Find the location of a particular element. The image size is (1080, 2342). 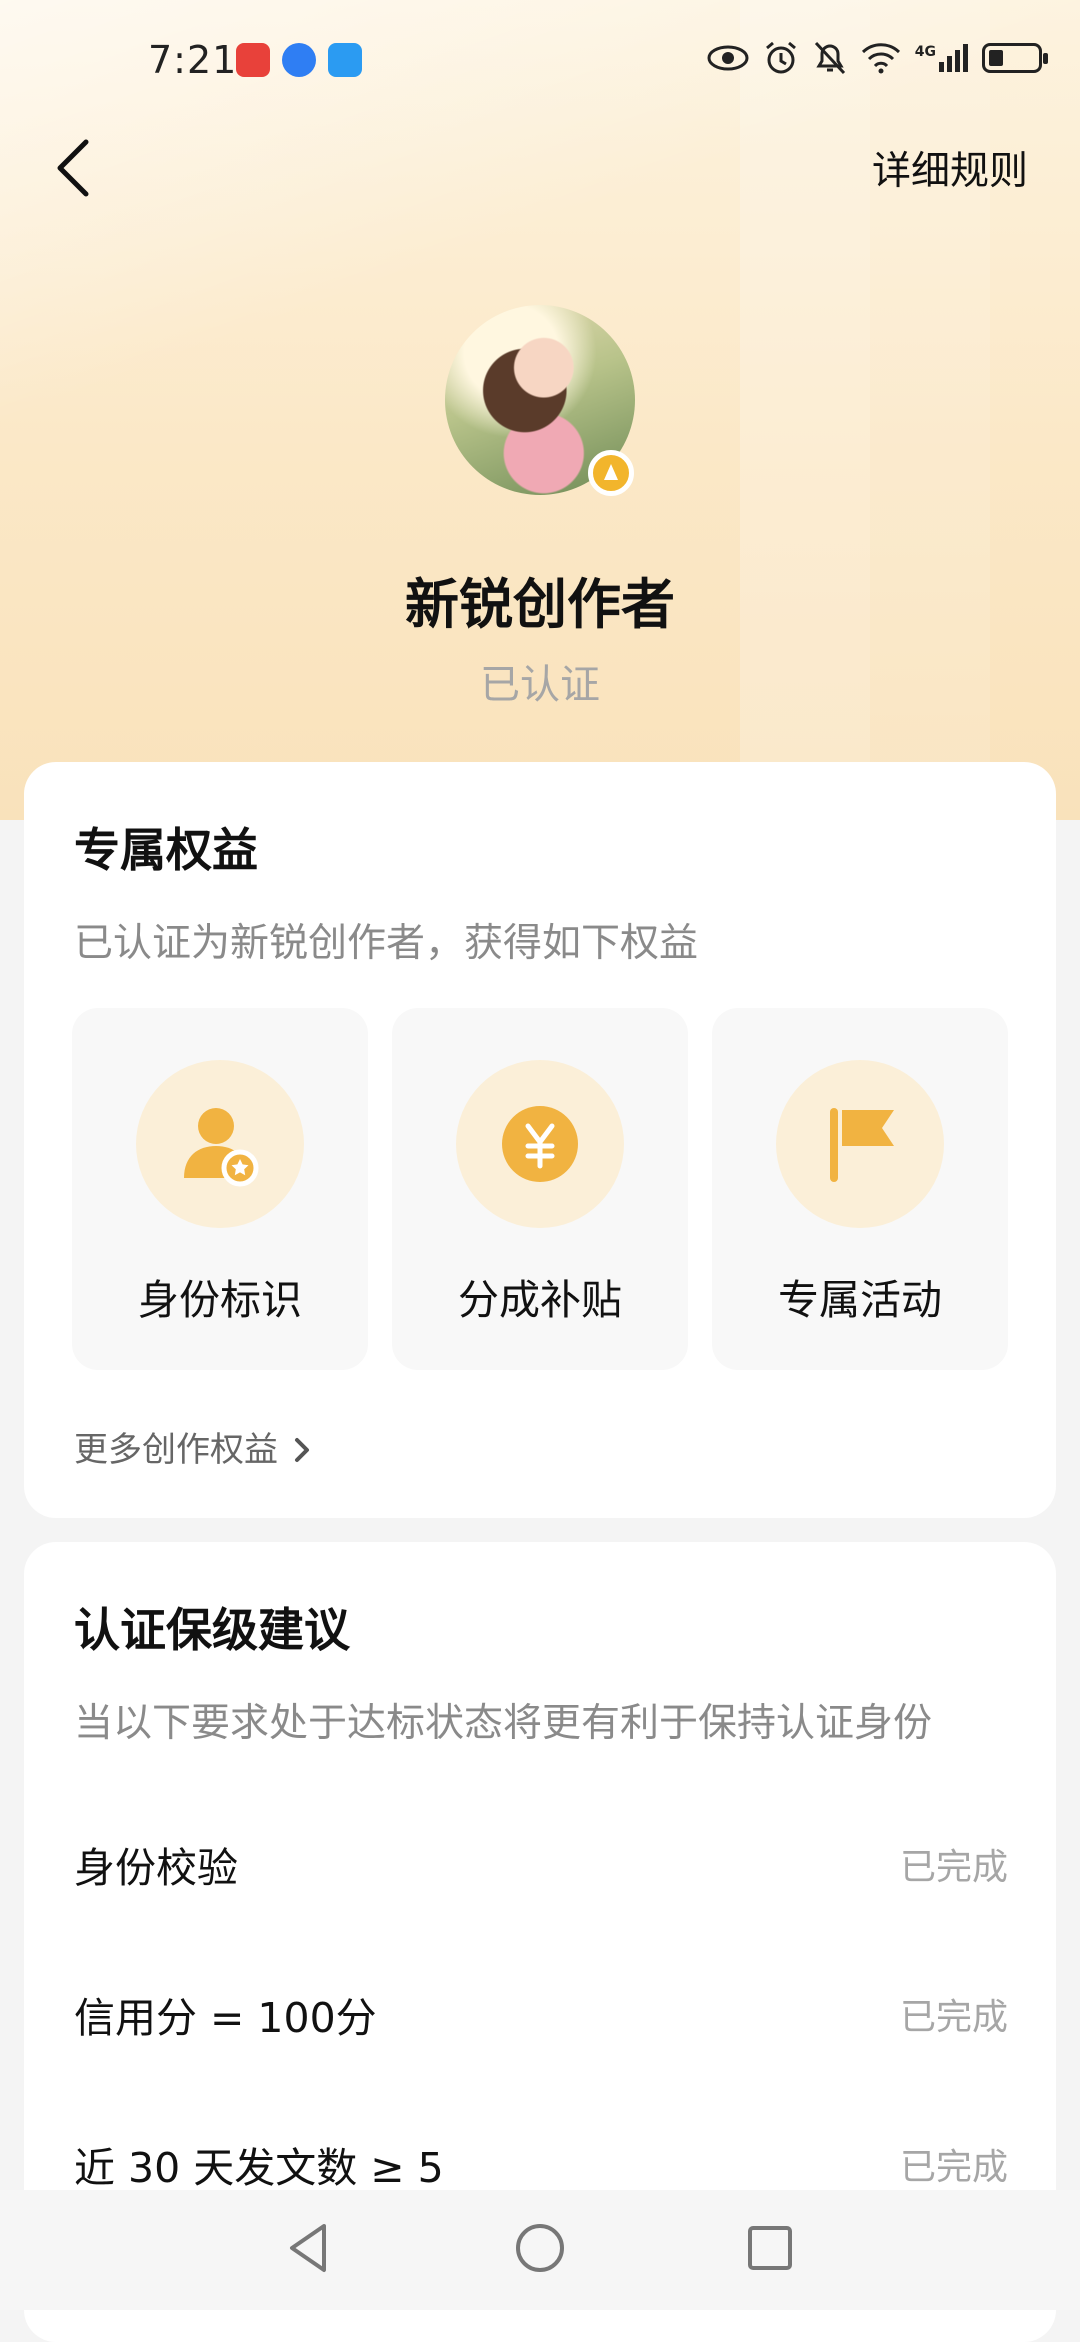

alarm-icon is located at coordinates (780, 57).